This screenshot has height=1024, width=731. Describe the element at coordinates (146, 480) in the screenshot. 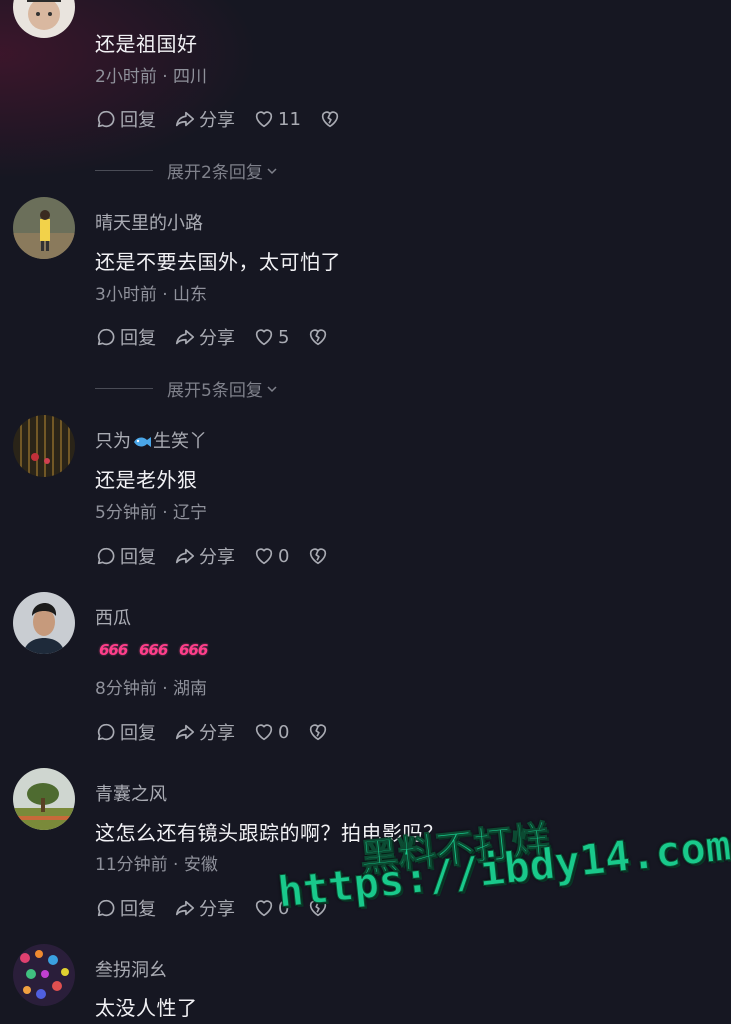

I see `comment-text: 还是老外狠` at that location.